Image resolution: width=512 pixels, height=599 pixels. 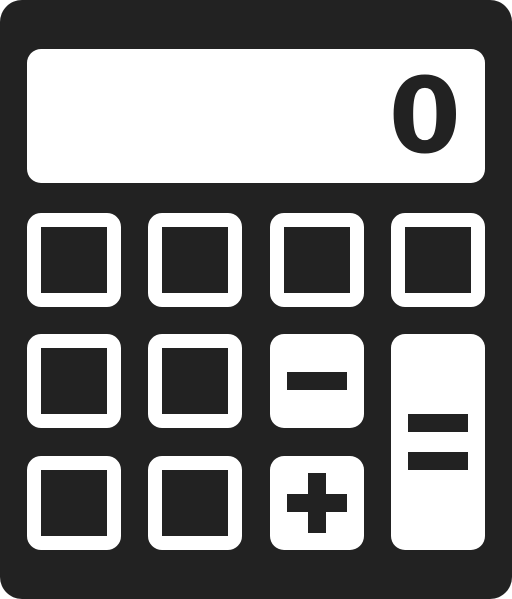 What do you see at coordinates (438, 423) in the screenshot?
I see `equals-bar-top` at bounding box center [438, 423].